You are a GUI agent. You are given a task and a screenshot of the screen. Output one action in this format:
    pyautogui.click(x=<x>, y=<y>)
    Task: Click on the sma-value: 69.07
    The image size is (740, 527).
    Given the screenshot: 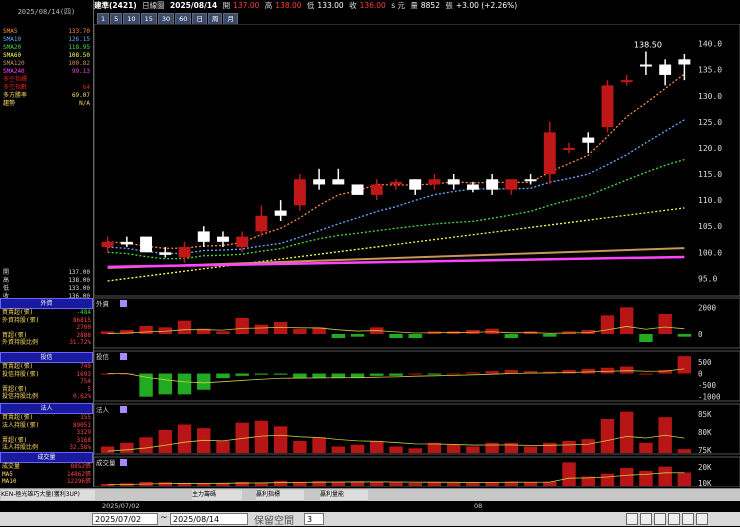 What is the action you would take?
    pyautogui.click(x=80, y=95)
    